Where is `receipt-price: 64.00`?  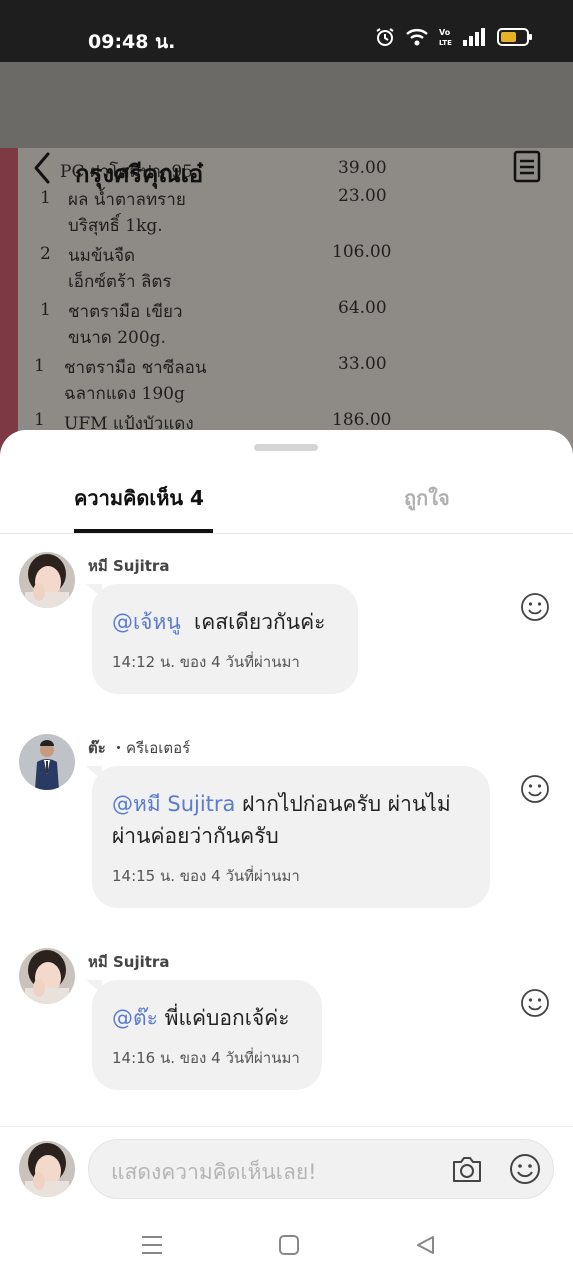 receipt-price: 64.00 is located at coordinates (362, 308).